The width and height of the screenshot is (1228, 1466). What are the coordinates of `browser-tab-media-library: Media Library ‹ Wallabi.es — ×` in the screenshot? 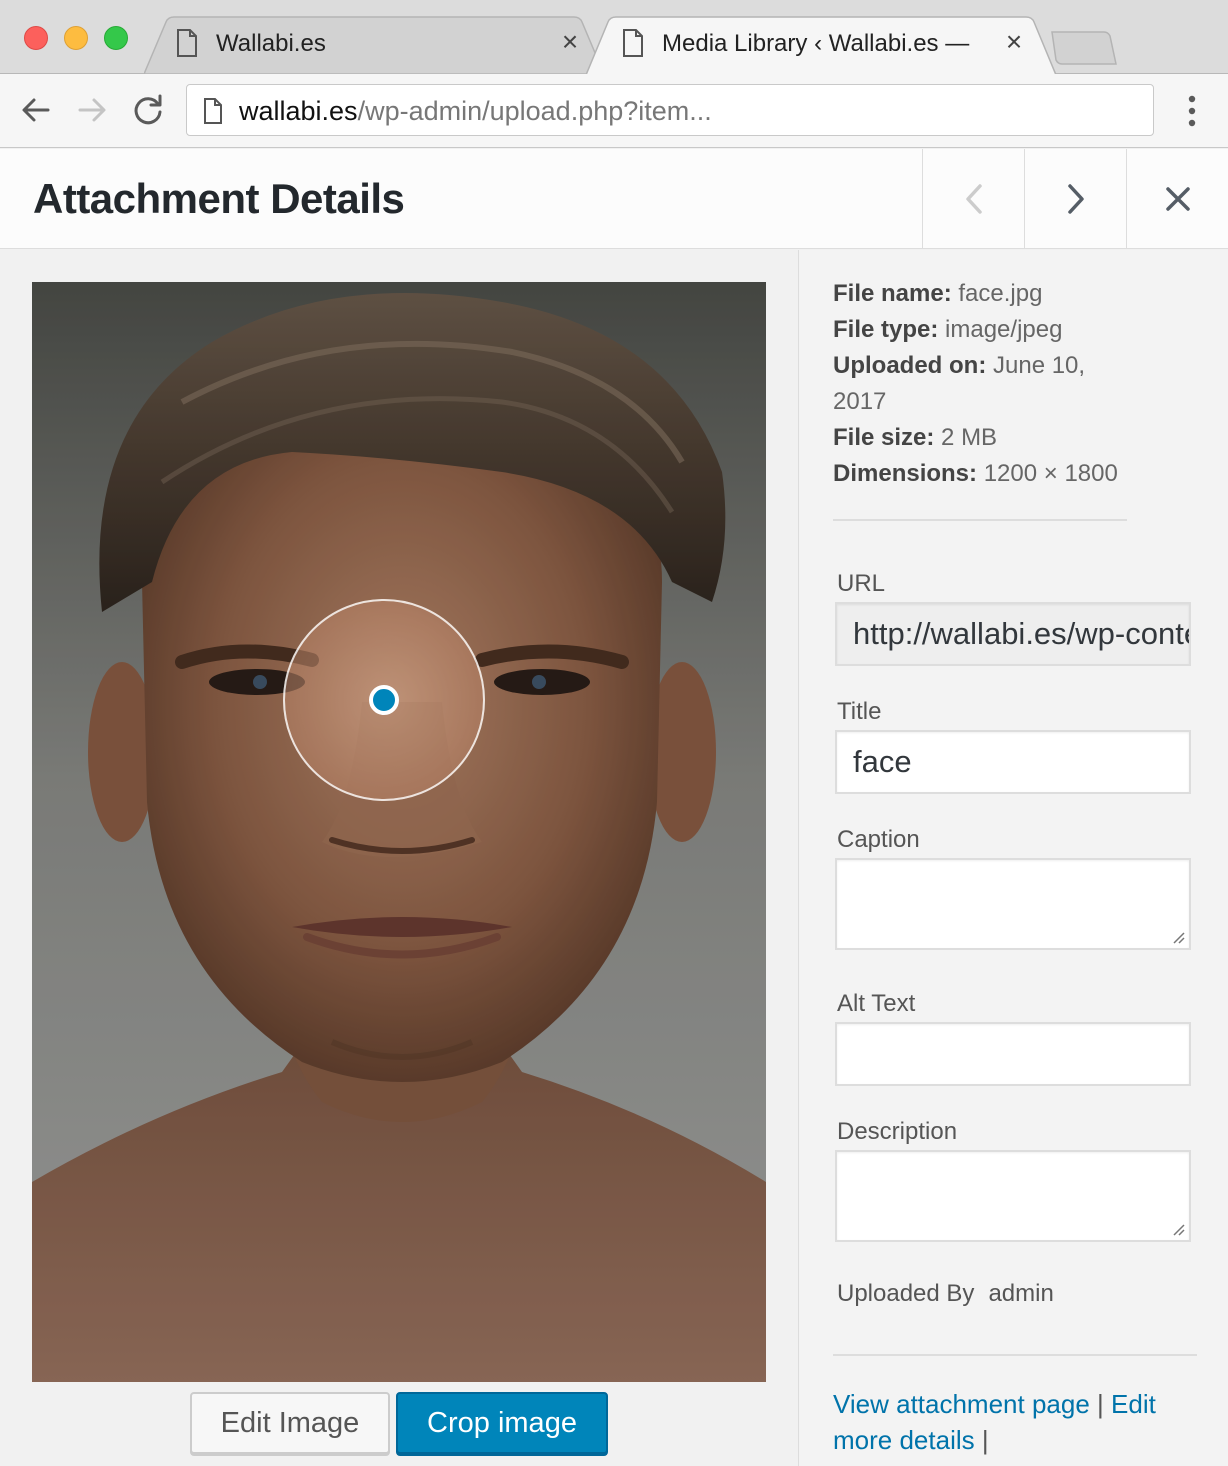 It's located at (821, 45).